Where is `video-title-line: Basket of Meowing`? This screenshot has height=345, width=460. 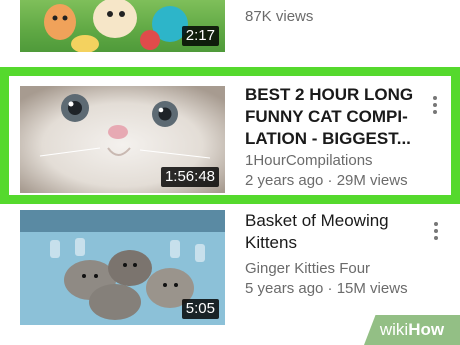 video-title-line: Basket of Meowing is located at coordinates (317, 220).